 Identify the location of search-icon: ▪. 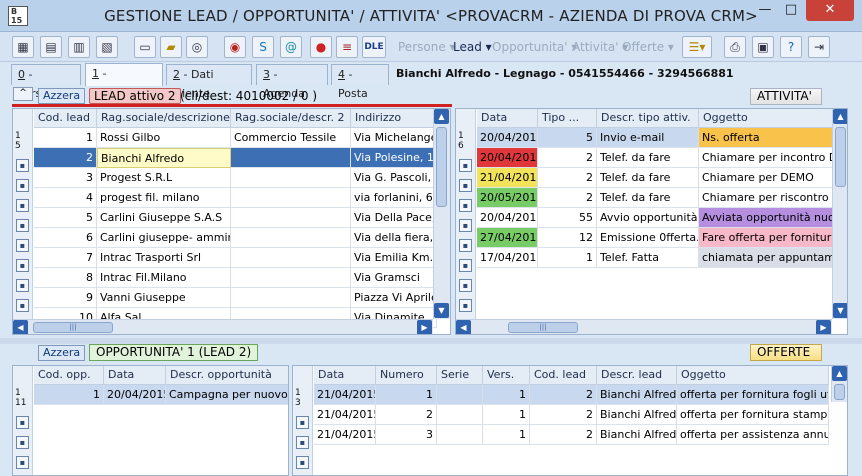
(22, 245).